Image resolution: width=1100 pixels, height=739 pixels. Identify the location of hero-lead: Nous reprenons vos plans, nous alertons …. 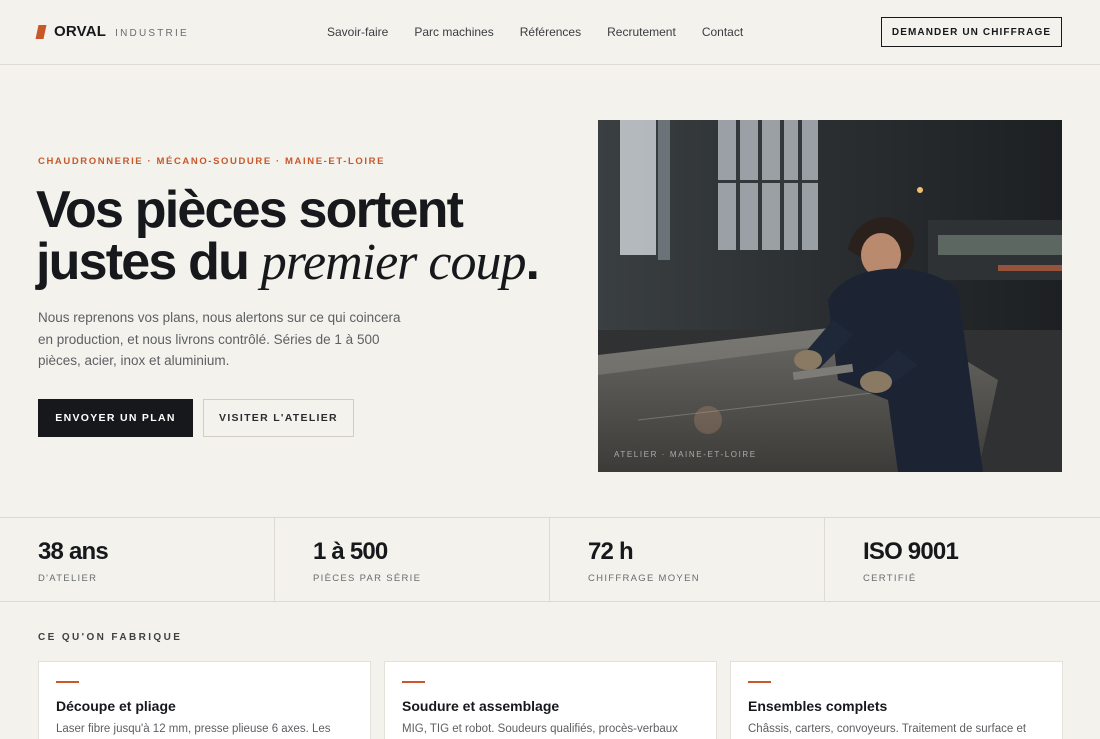
(219, 339).